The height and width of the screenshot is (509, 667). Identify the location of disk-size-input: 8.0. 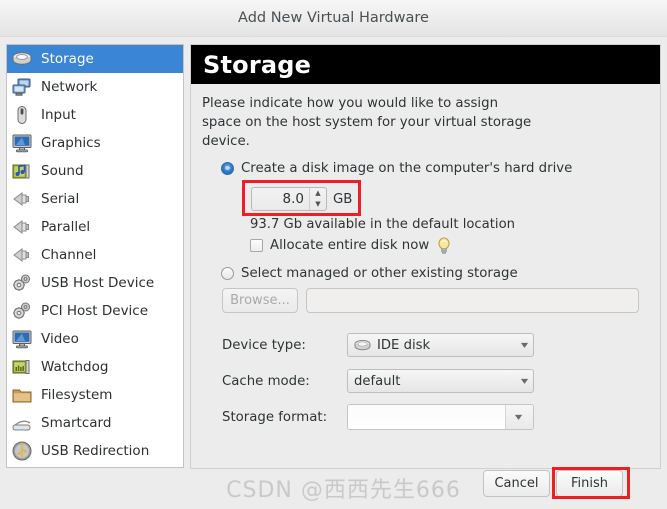
(280, 199).